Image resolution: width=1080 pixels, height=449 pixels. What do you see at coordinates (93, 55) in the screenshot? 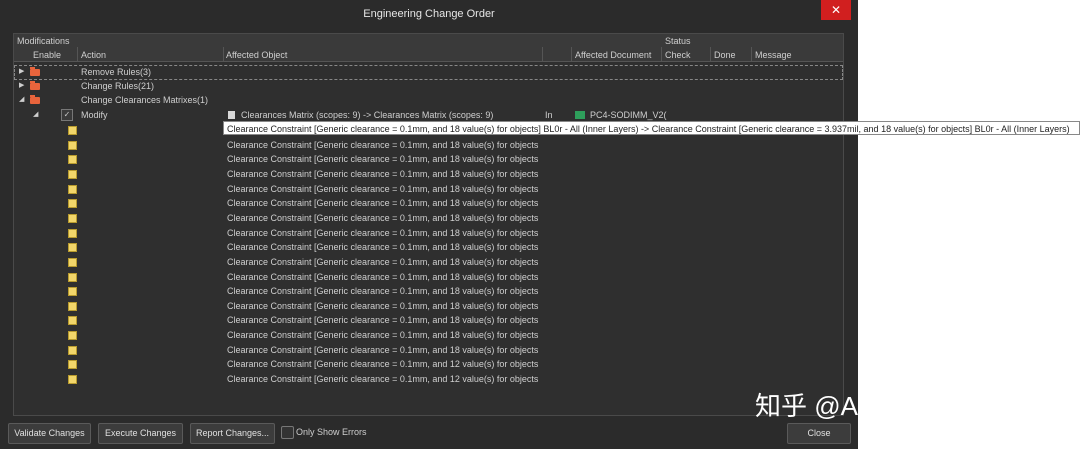
I see `column-action: Action` at bounding box center [93, 55].